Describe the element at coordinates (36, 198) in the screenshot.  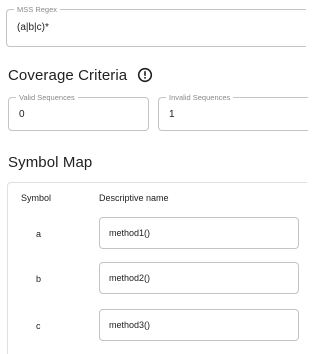
I see `column-header-symbol: Symbol` at that location.